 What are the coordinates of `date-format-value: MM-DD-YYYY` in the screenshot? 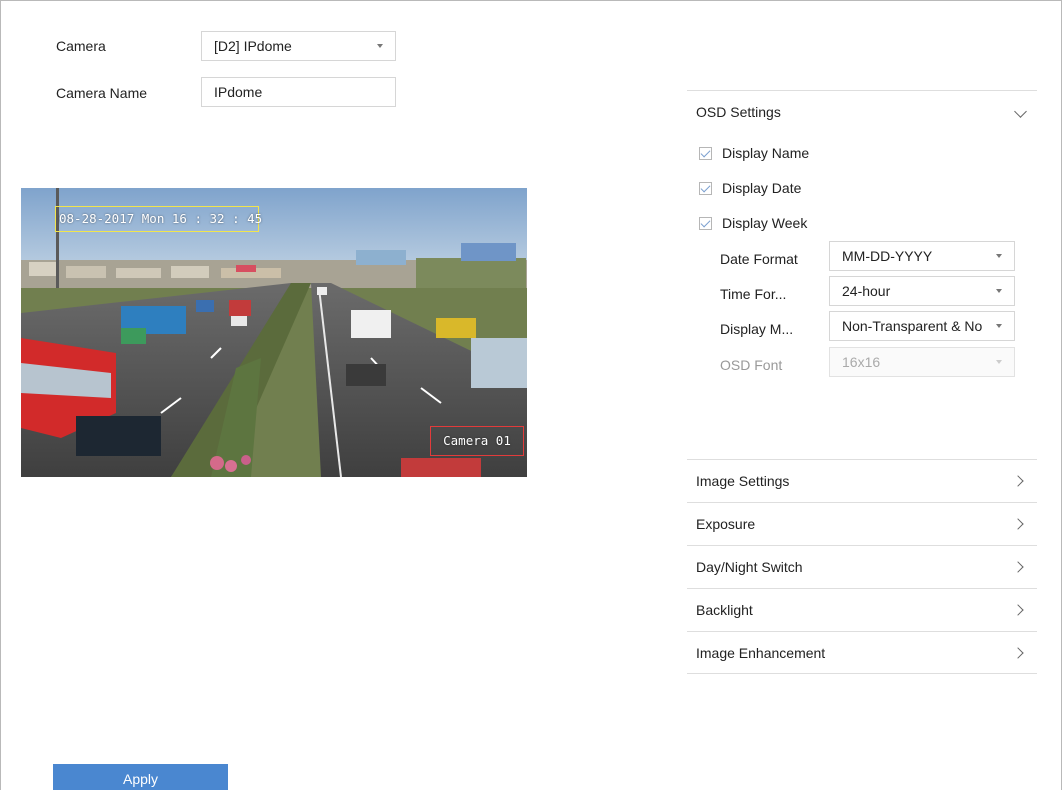 It's located at (887, 256).